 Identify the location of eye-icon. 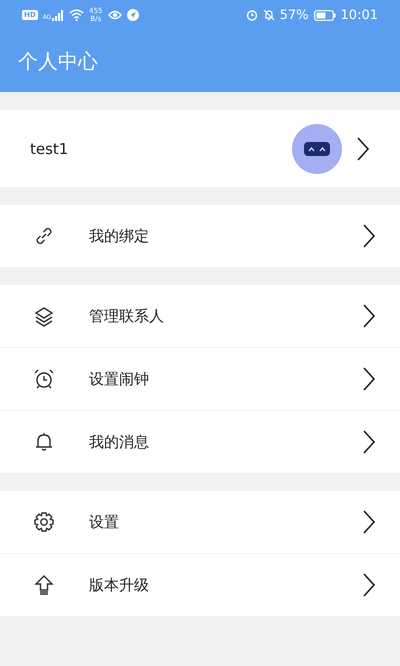
(115, 15).